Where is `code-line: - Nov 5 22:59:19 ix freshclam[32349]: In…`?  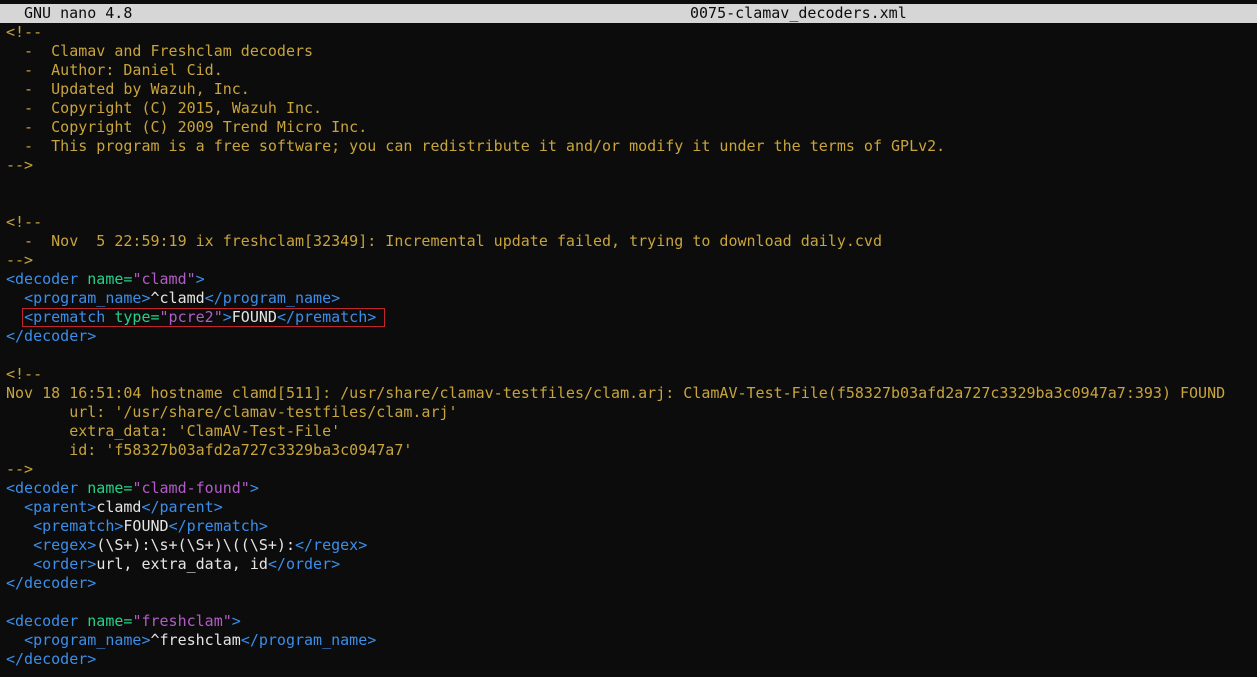 code-line: - Nov 5 22:59:19 ix freshclam[32349]: In… is located at coordinates (444, 241).